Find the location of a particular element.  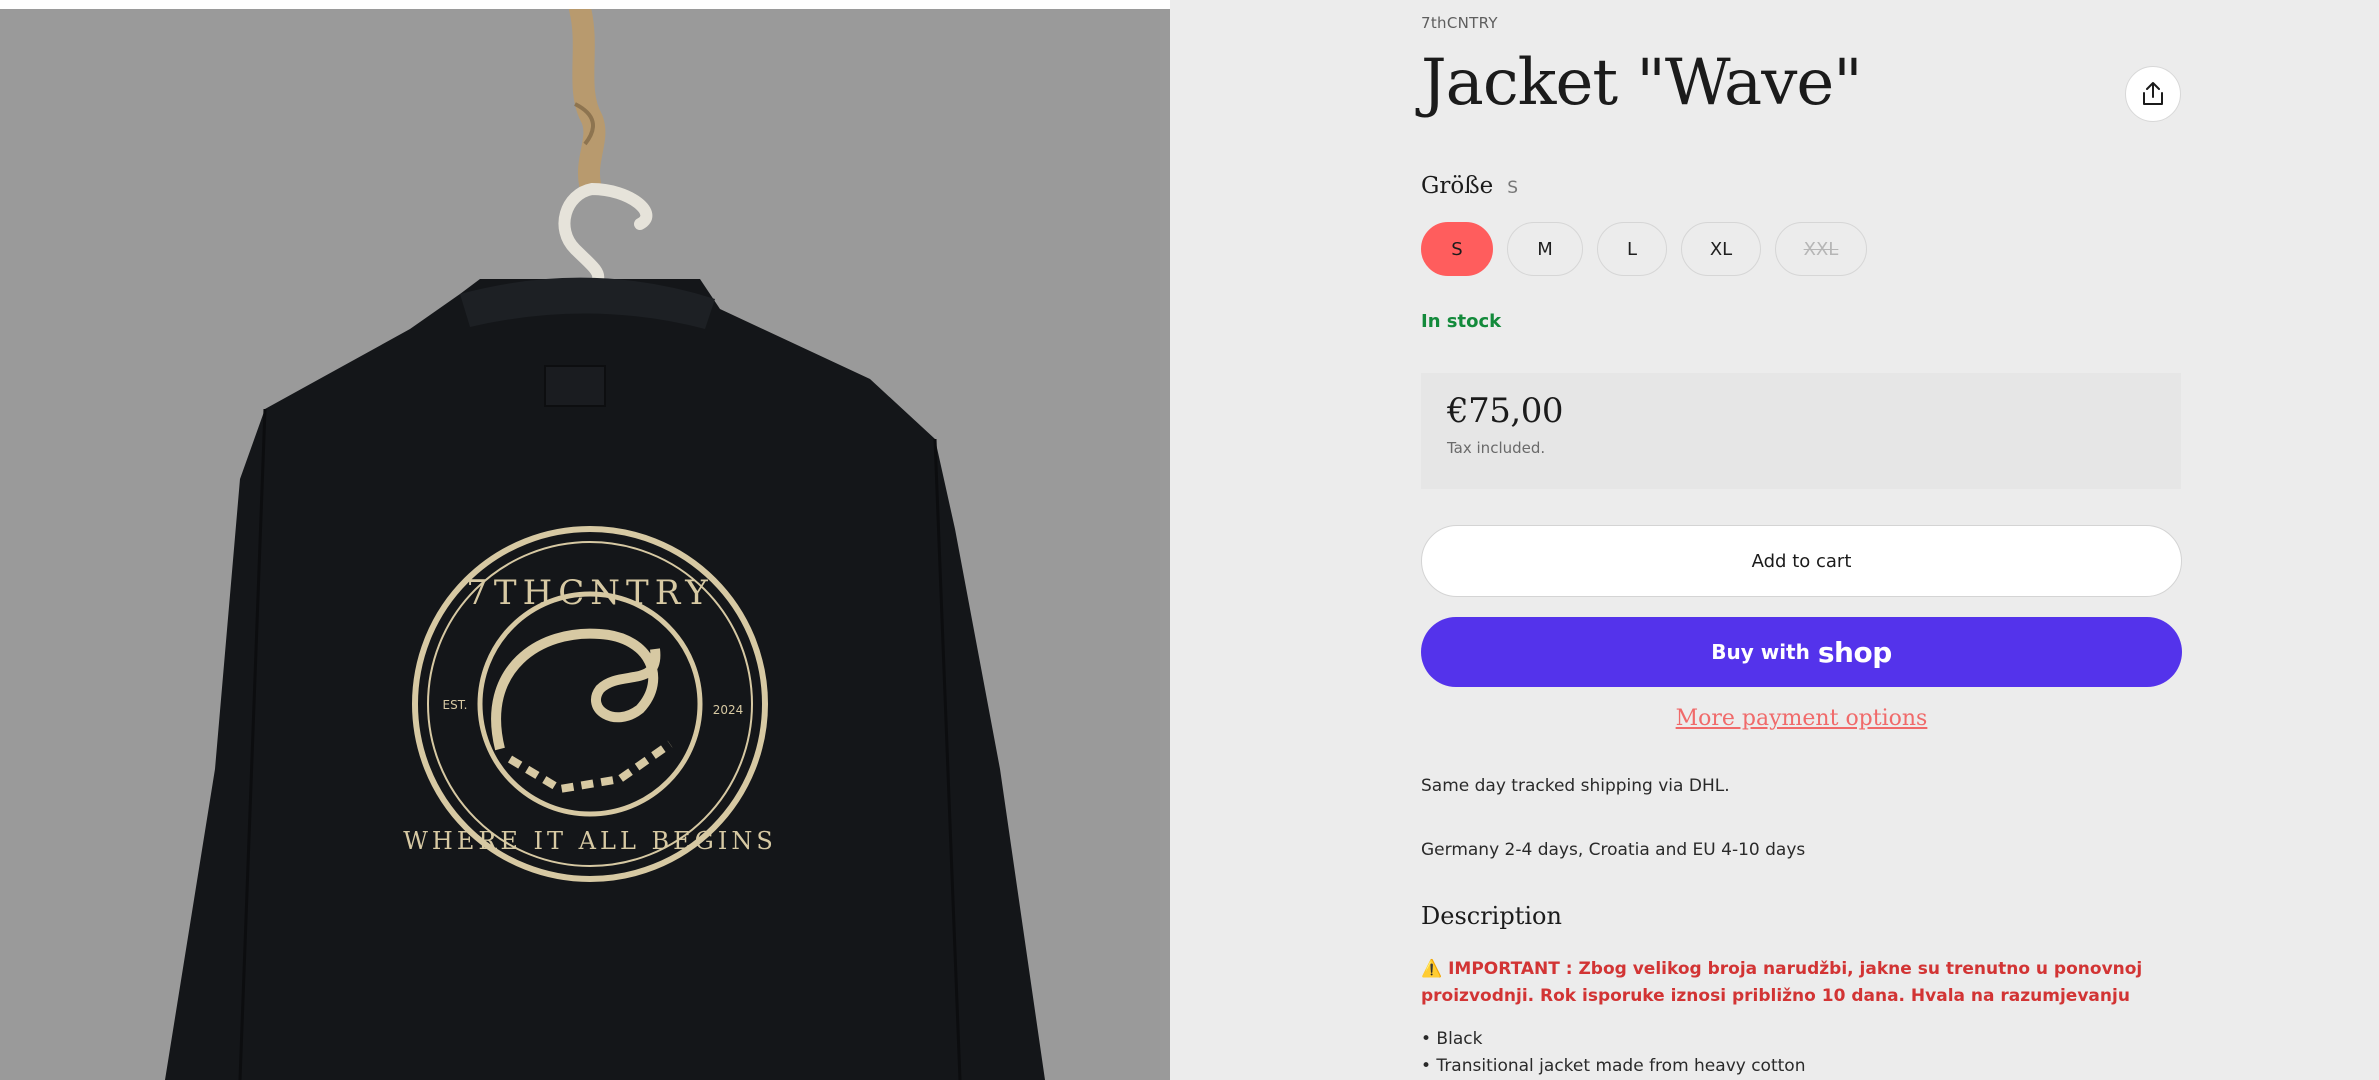

size-option-xl: XL is located at coordinates (1721, 249).